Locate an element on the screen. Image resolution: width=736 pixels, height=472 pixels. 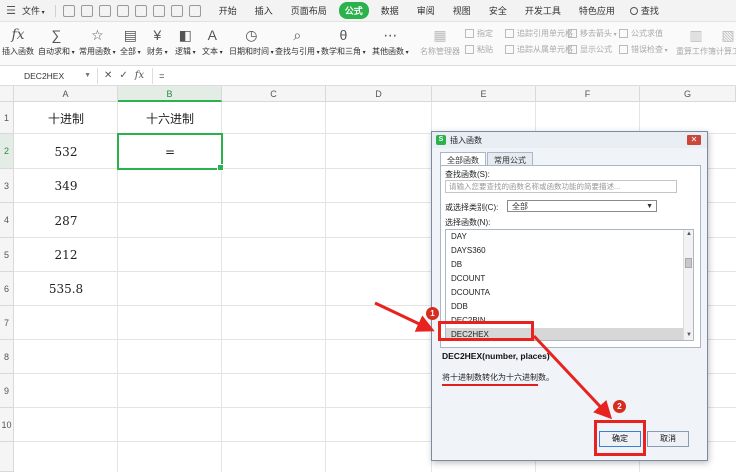
new-file-icon is located at coordinates (68, 10).